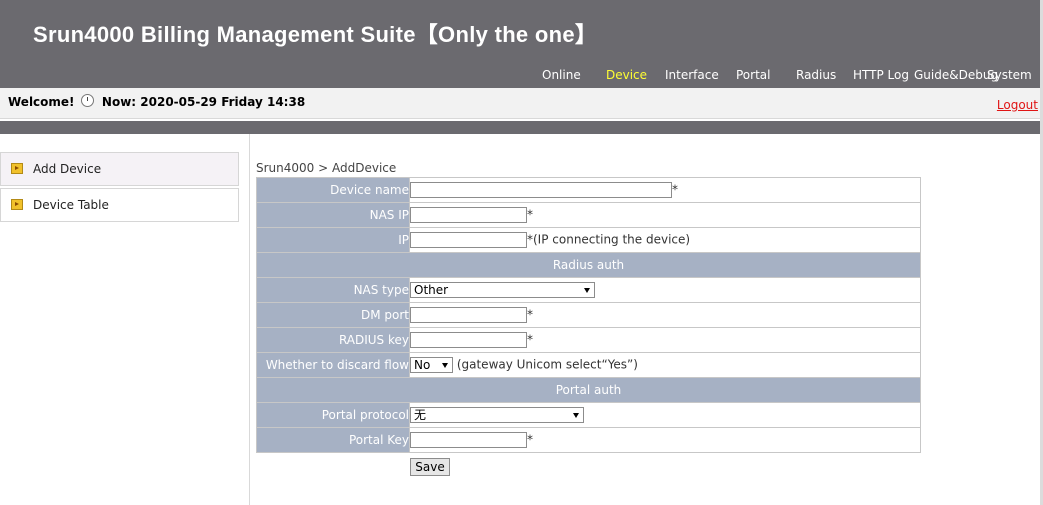 Image resolution: width=1043 pixels, height=505 pixels. I want to click on save-button: Save, so click(430, 467).